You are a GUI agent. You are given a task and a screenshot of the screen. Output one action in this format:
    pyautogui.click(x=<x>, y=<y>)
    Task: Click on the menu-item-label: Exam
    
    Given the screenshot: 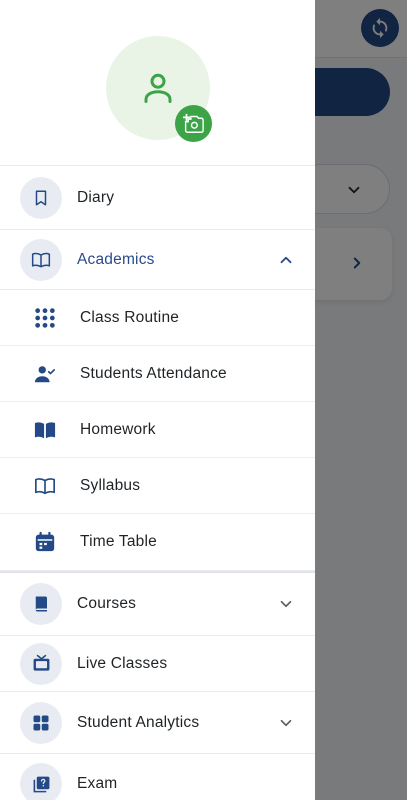 What is the action you would take?
    pyautogui.click(x=97, y=783)
    